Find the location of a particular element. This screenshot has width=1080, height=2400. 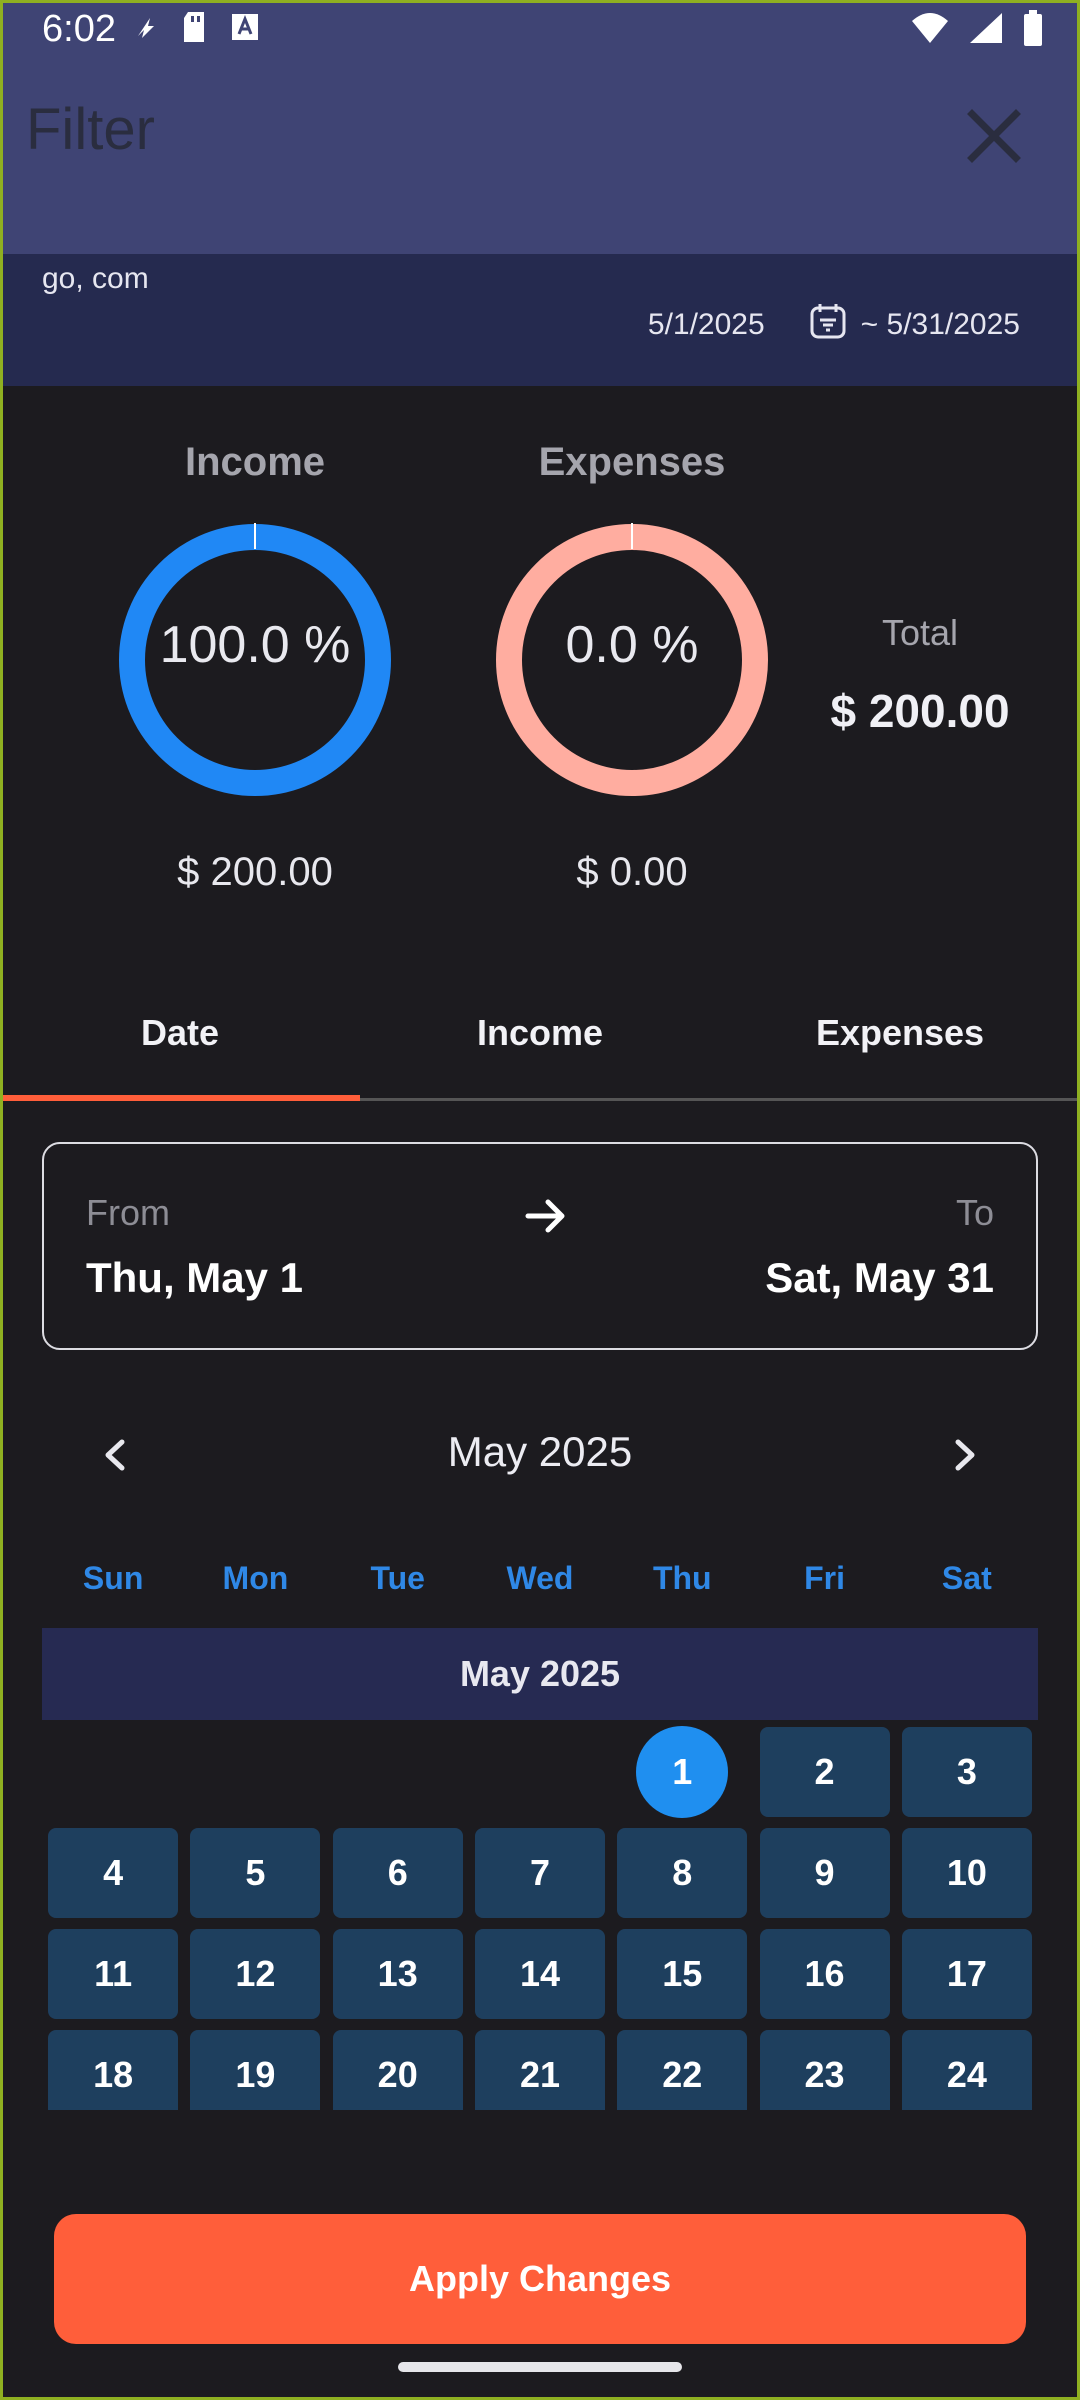

calendar-day: 2 is located at coordinates (824, 1772).